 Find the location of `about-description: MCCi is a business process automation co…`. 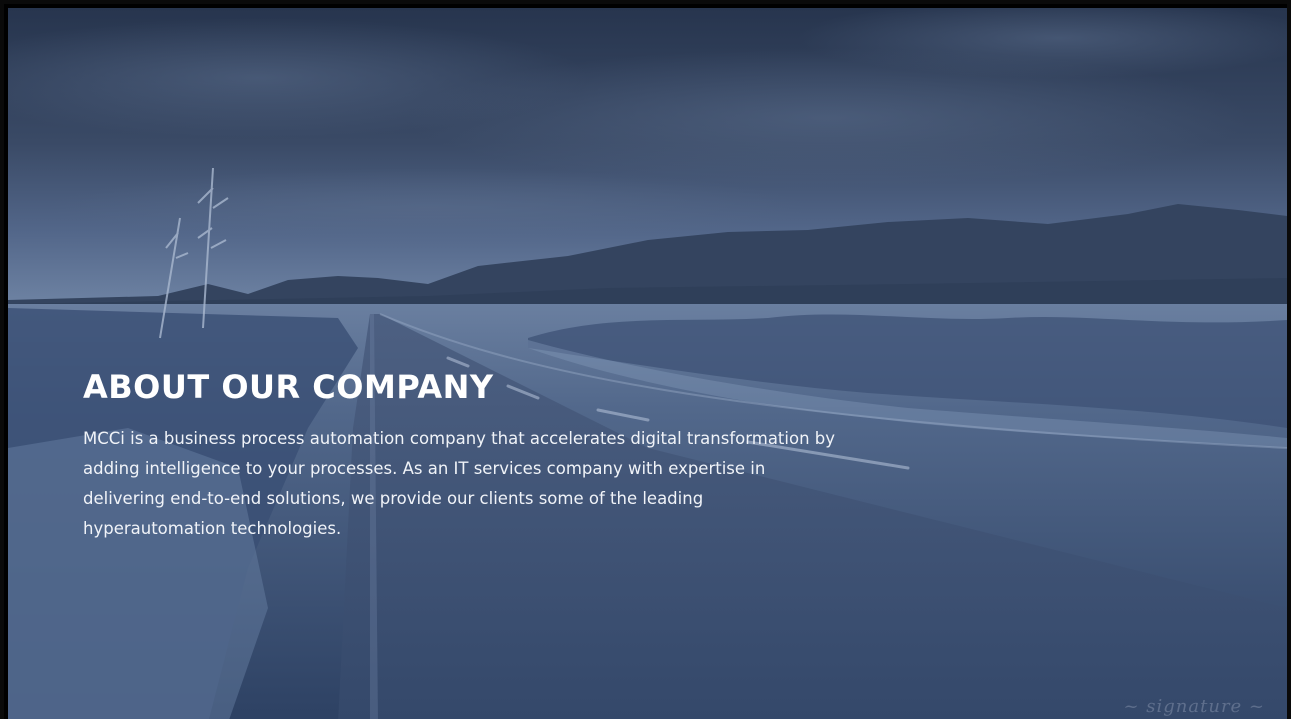

about-description: MCCi is a business process automation co… is located at coordinates (459, 484).